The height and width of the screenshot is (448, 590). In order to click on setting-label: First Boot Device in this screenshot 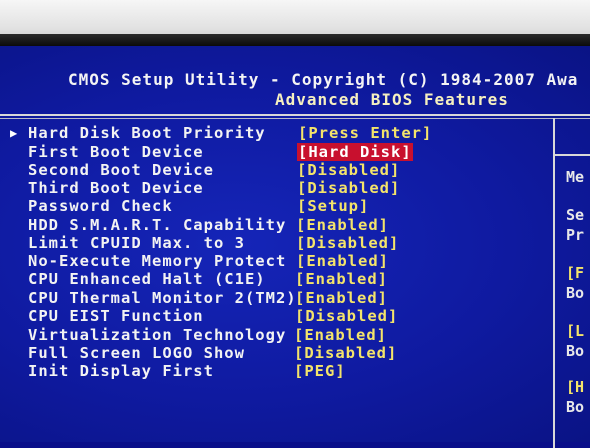, I will do `click(116, 152)`.